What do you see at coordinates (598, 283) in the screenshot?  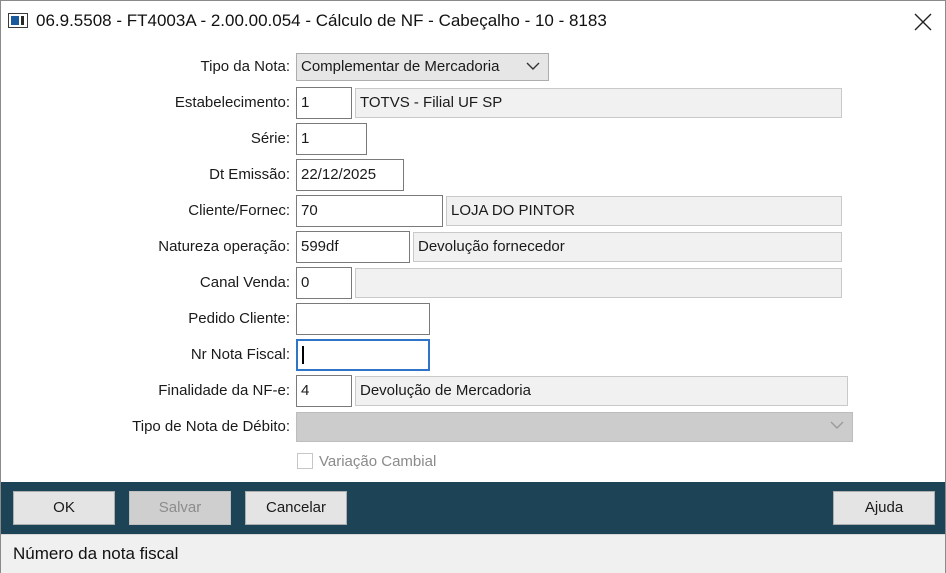 I see `canal-venda-description` at bounding box center [598, 283].